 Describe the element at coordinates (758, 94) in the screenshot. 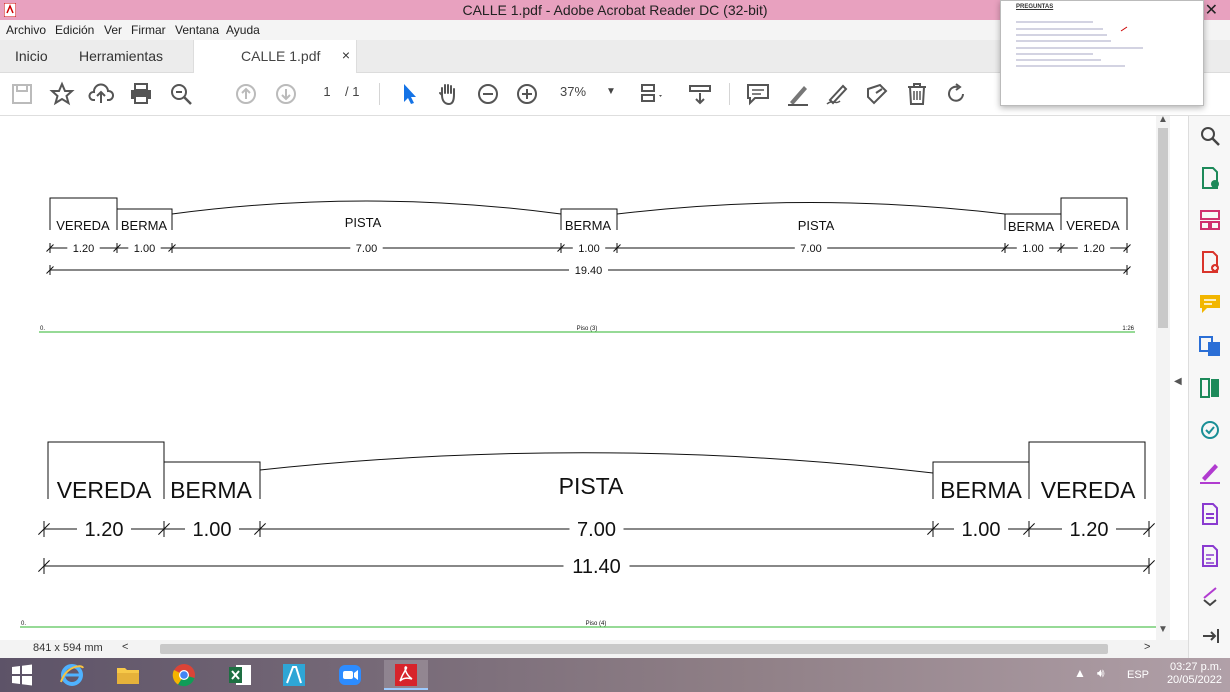

I see `comment-icon` at that location.